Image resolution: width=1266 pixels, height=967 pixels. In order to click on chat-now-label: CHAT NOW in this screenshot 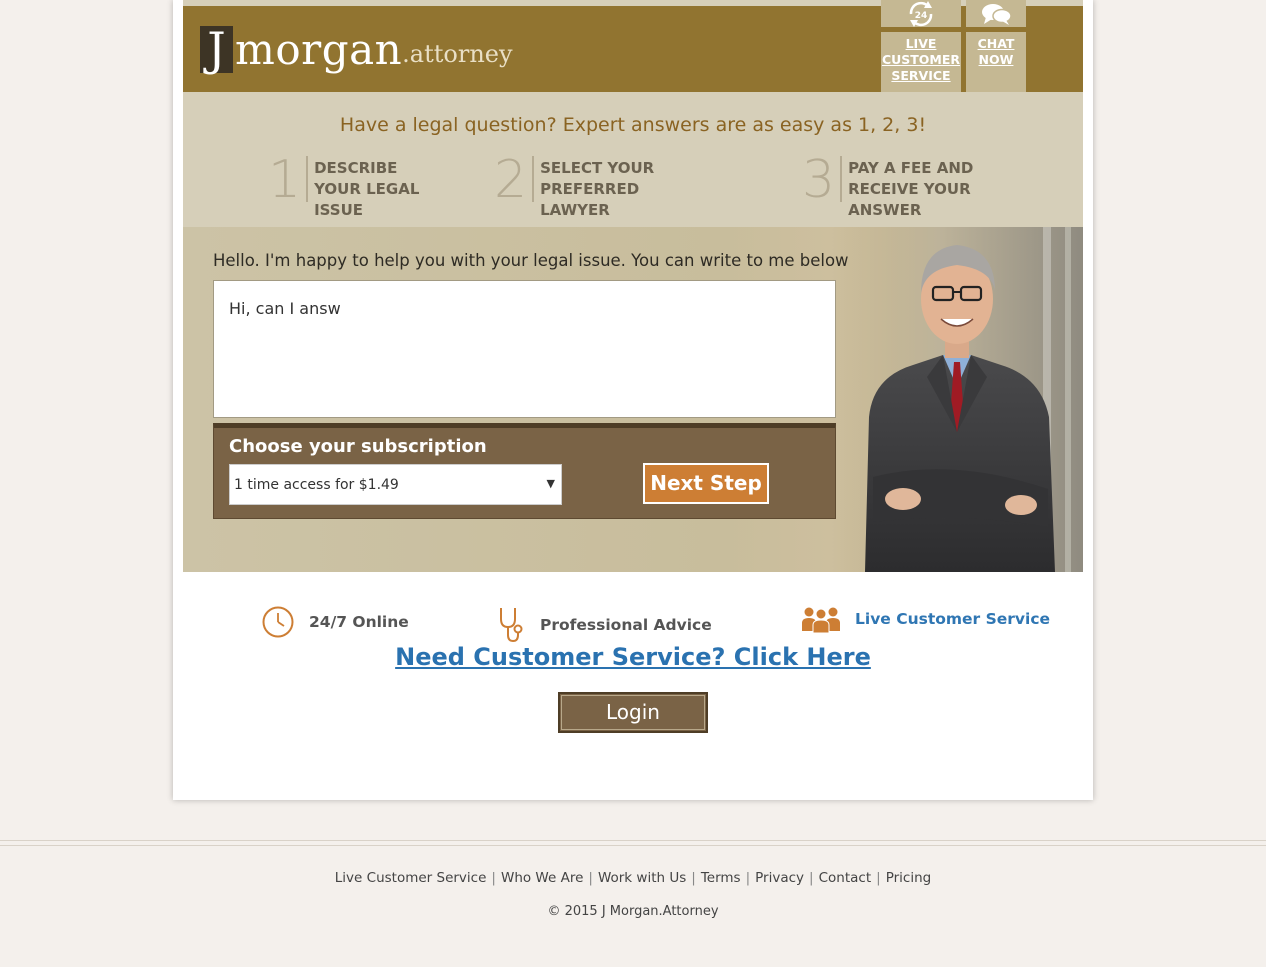, I will do `click(996, 51)`.